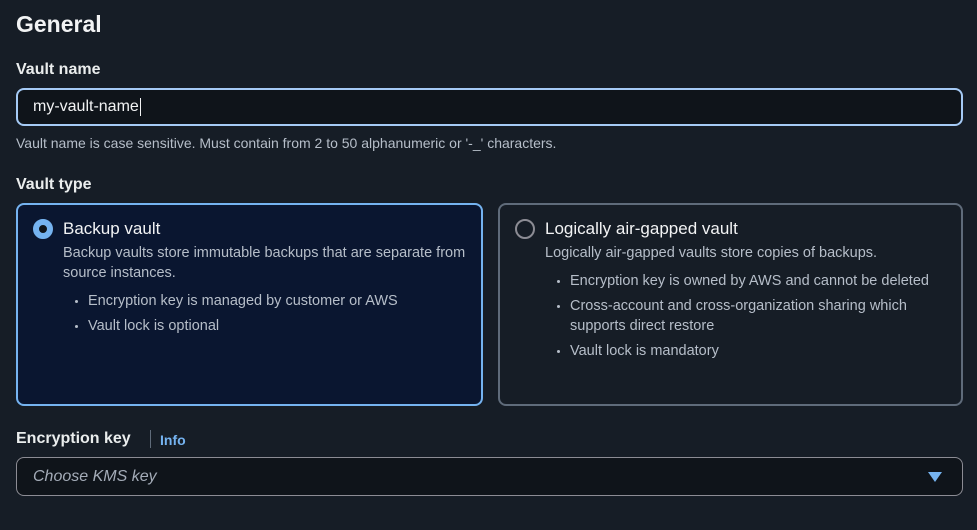 This screenshot has width=977, height=530. Describe the element at coordinates (173, 440) in the screenshot. I see `info-link: Info` at that location.